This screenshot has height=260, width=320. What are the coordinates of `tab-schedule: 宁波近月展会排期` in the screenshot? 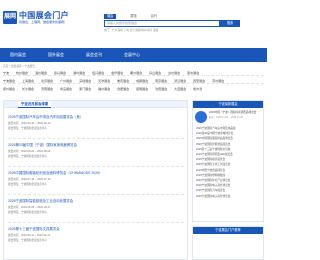 It's located at (35, 104).